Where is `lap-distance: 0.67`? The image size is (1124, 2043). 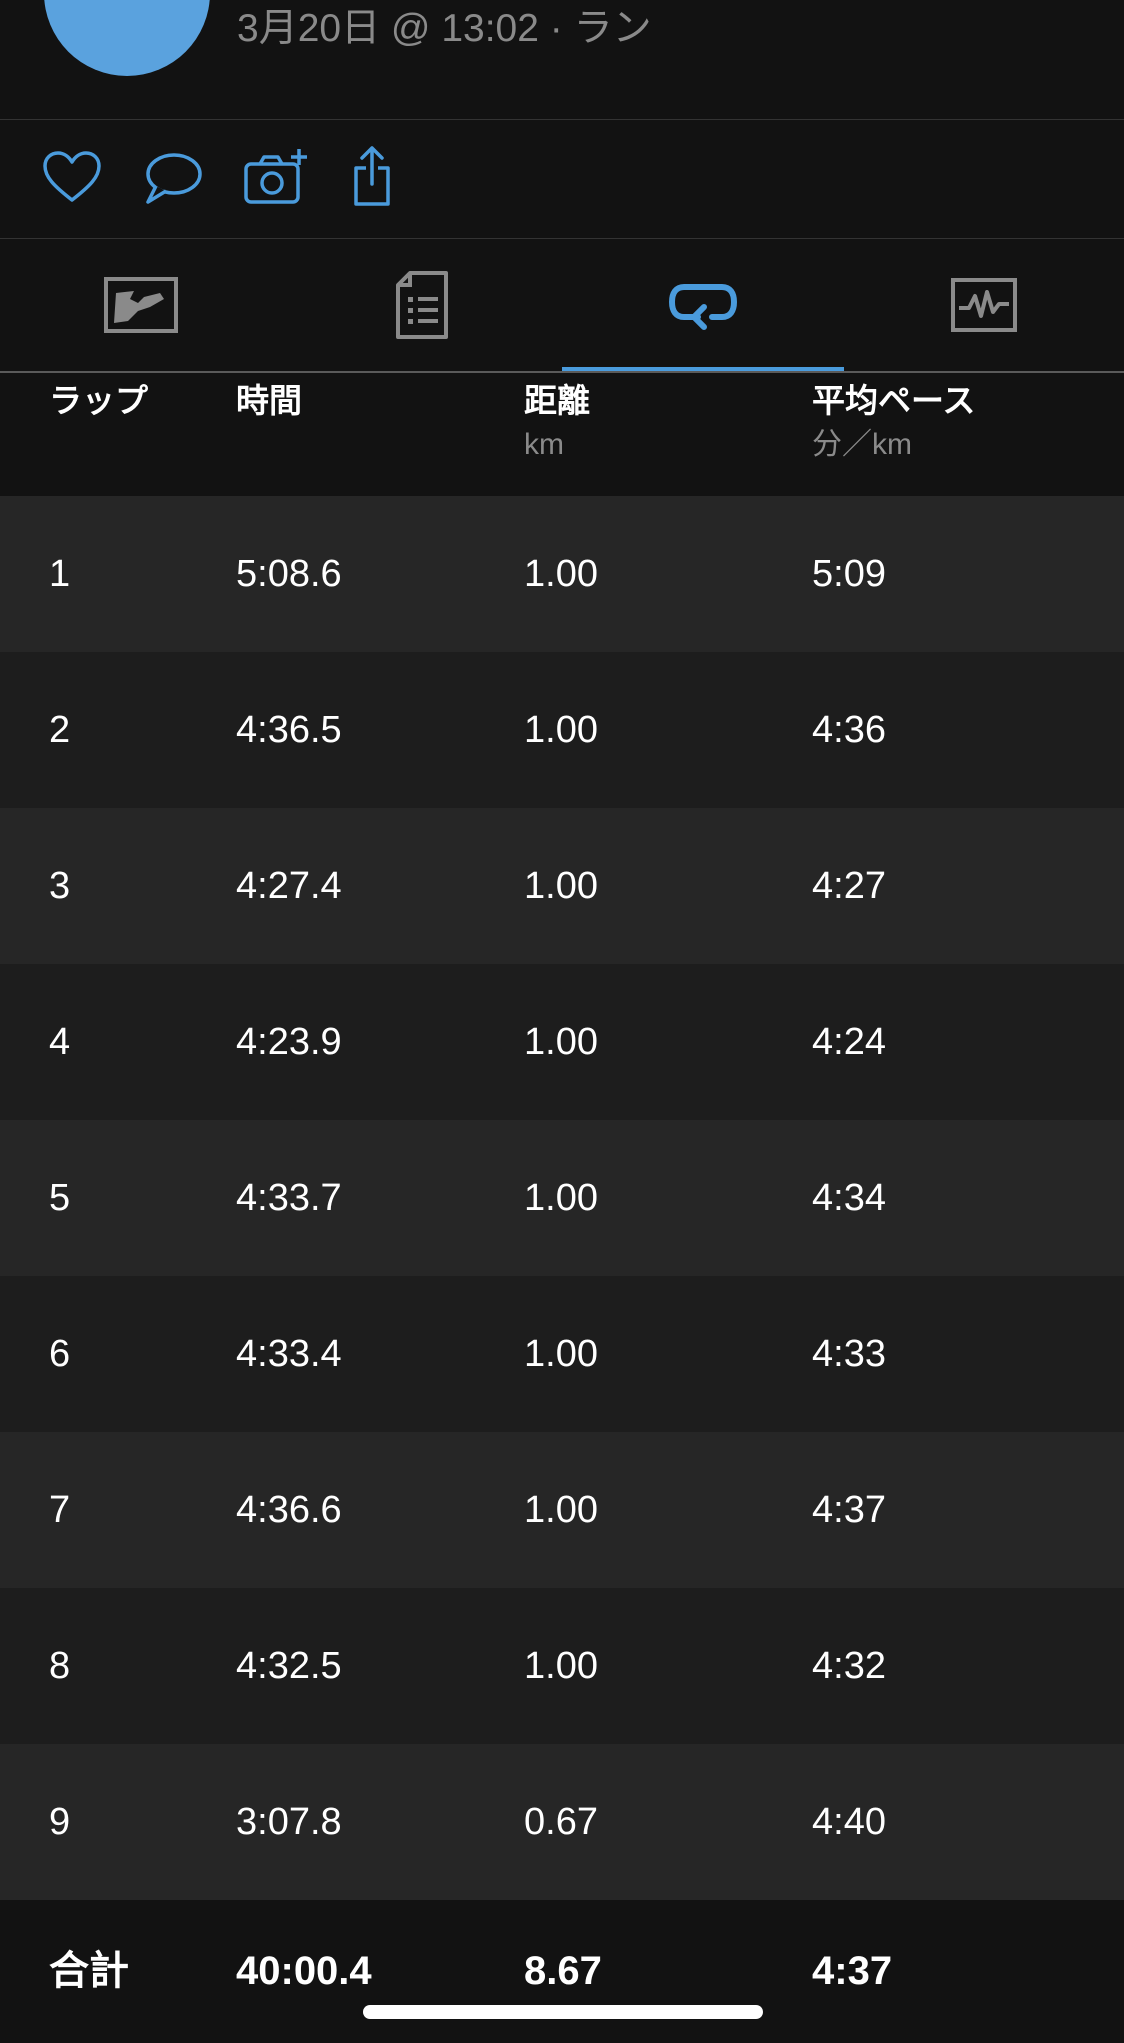
lap-distance: 0.67 is located at coordinates (561, 1822).